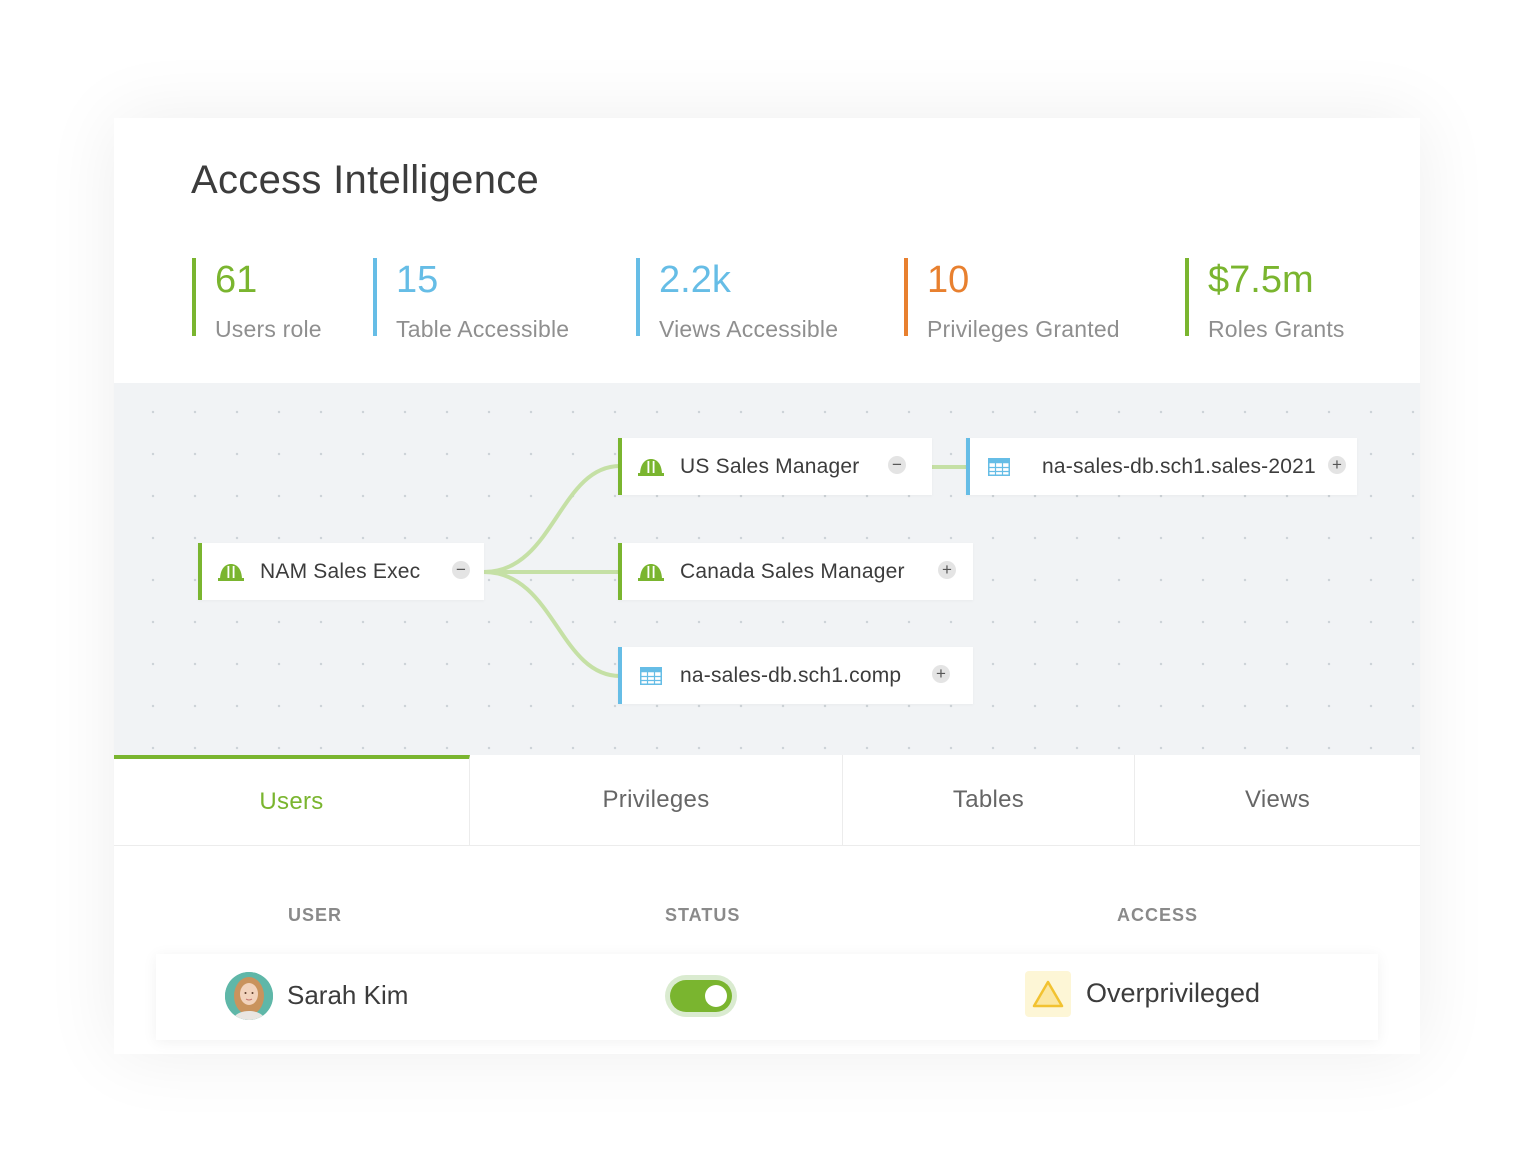 This screenshot has height=1152, width=1536. I want to click on stat-privileges-granted: 10 Privileges Granted, so click(1012, 300).